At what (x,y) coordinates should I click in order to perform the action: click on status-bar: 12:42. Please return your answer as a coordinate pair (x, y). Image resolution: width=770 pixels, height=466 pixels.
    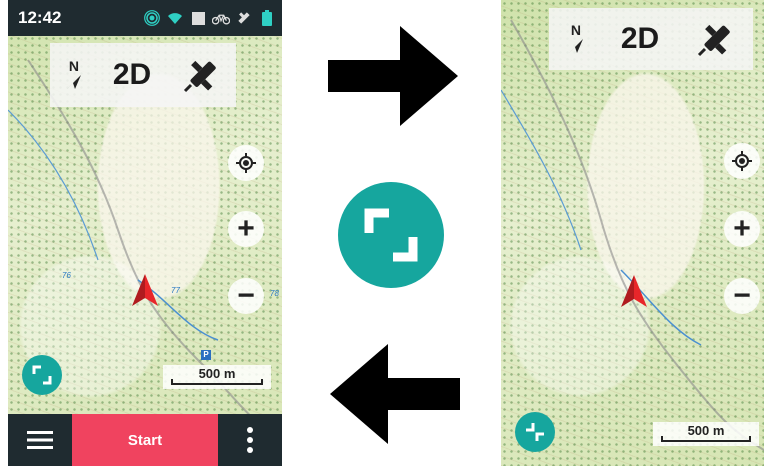
    Looking at the image, I should click on (145, 18).